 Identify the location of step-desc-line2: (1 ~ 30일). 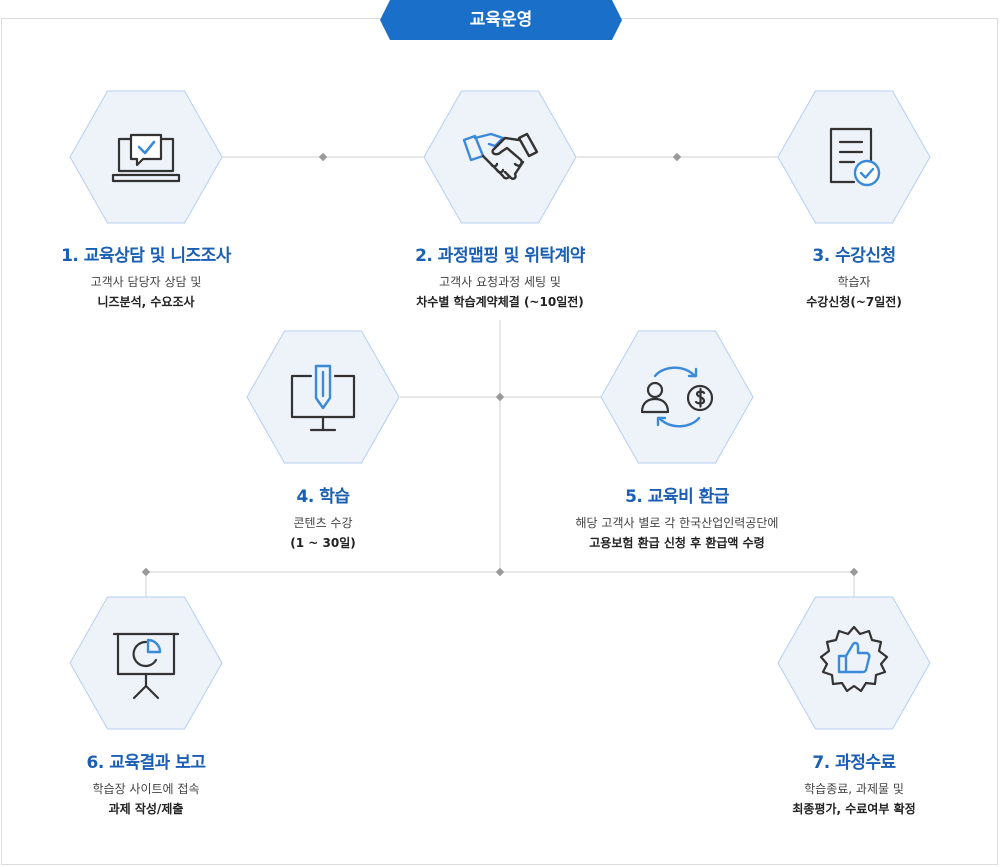
(323, 543).